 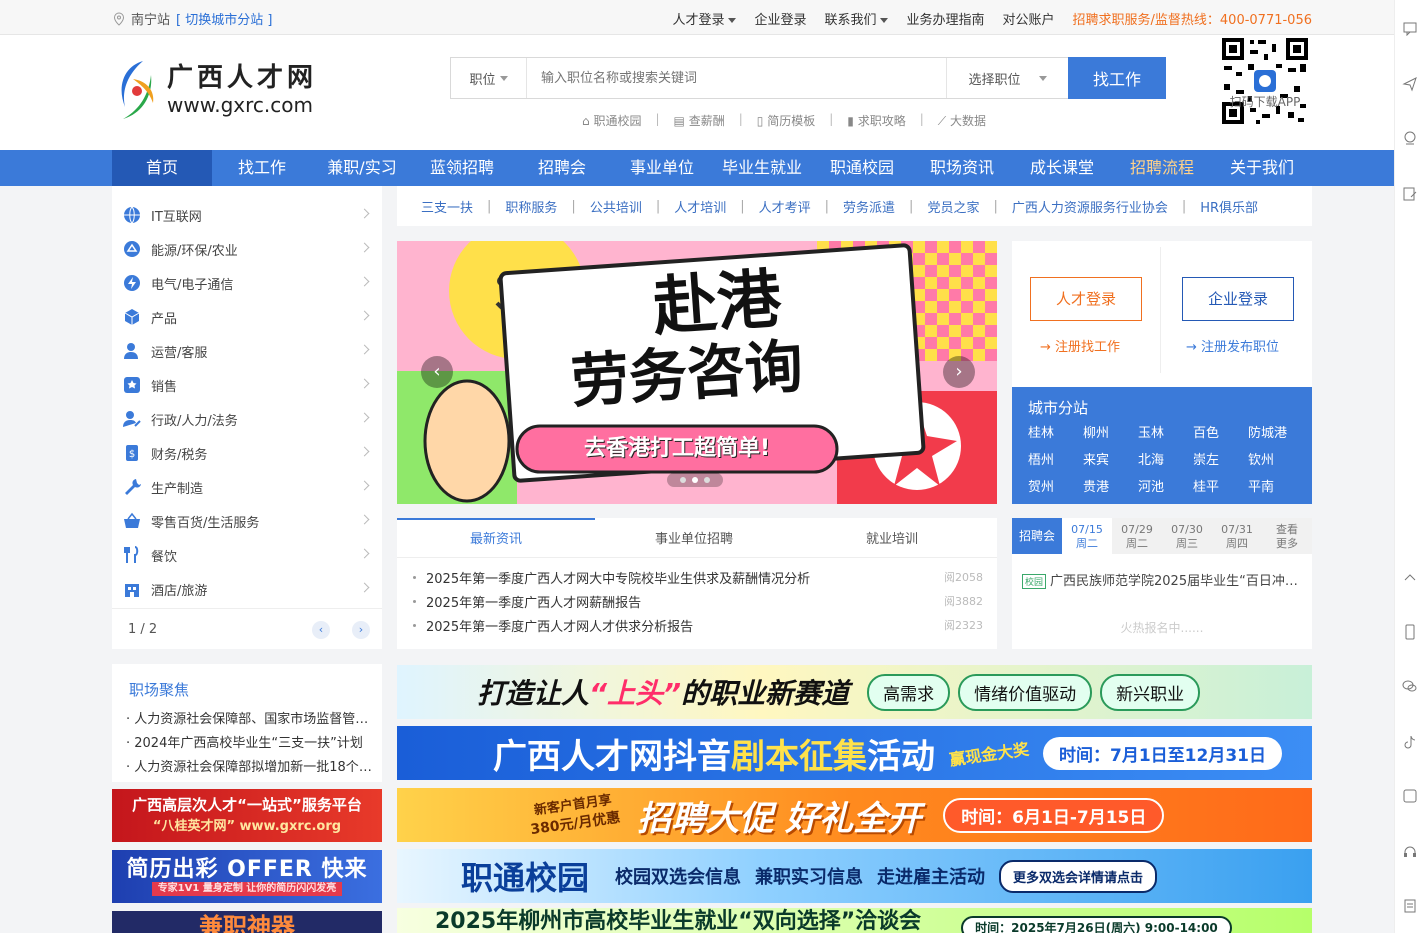 What do you see at coordinates (321, 630) in the screenshot?
I see `prev-page-button: ‹` at bounding box center [321, 630].